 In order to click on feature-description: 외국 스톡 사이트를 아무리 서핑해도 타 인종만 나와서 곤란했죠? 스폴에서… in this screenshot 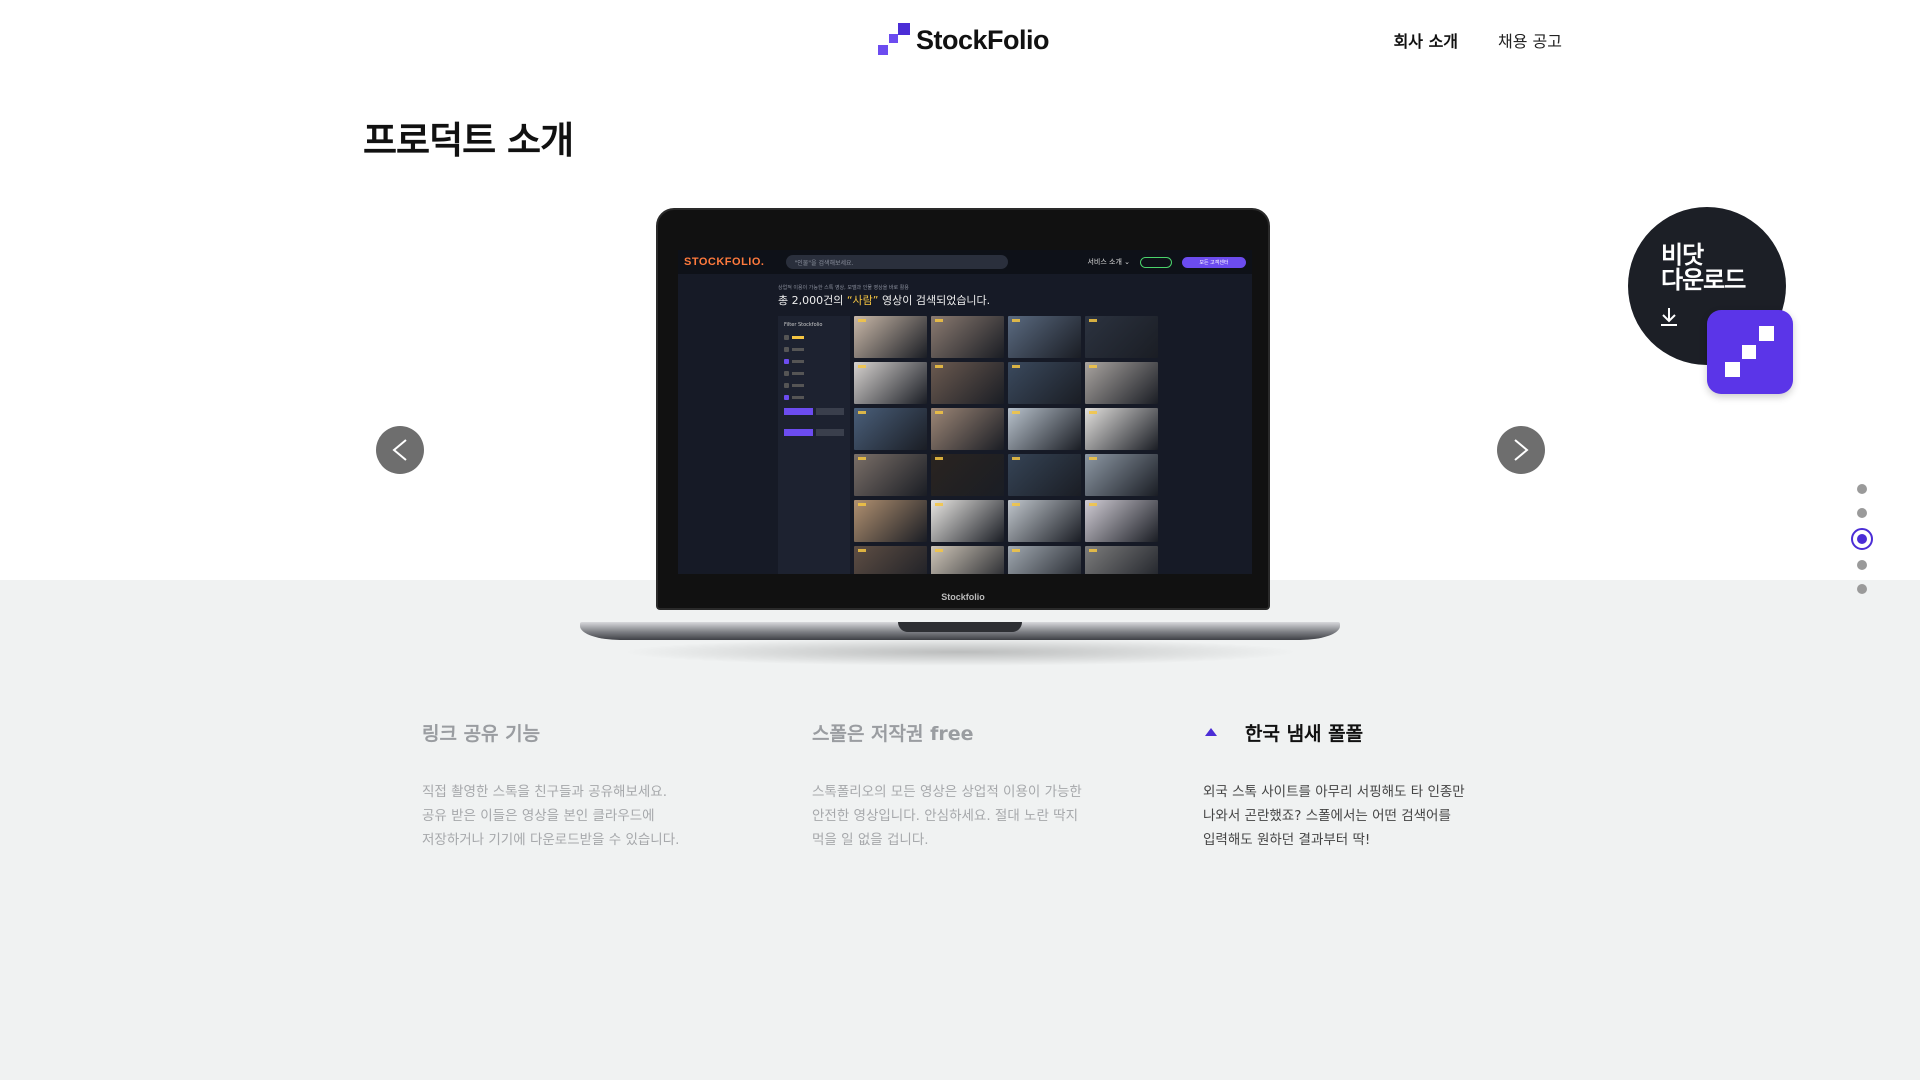, I will do `click(1334, 816)`.